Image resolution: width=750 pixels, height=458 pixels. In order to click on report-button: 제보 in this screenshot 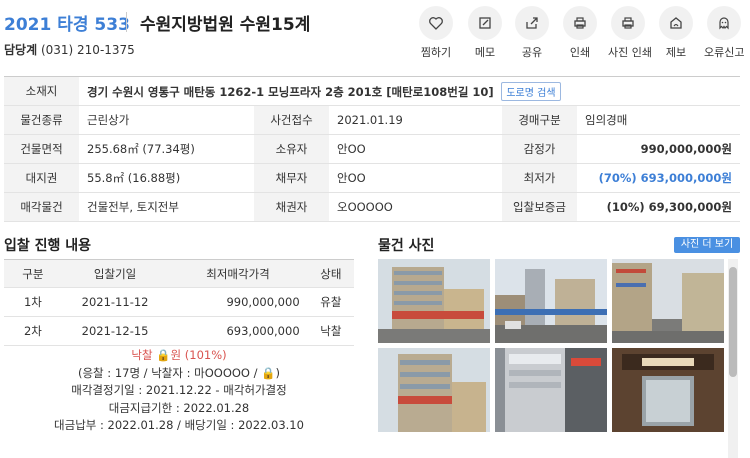, I will do `click(676, 33)`.